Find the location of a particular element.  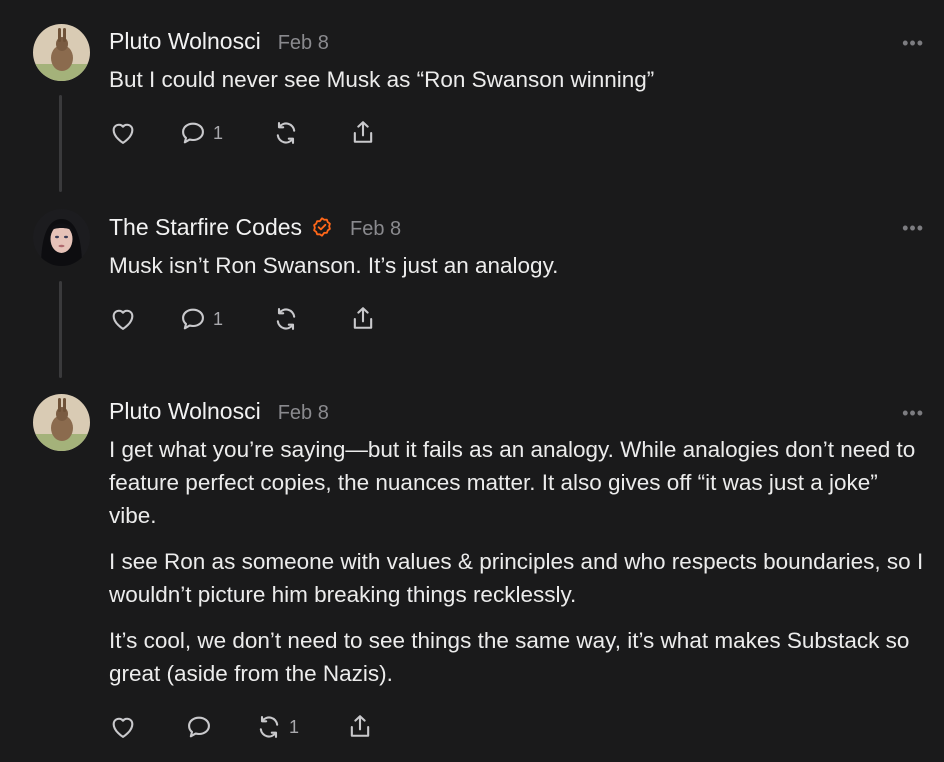

reply-button is located at coordinates (202, 727).